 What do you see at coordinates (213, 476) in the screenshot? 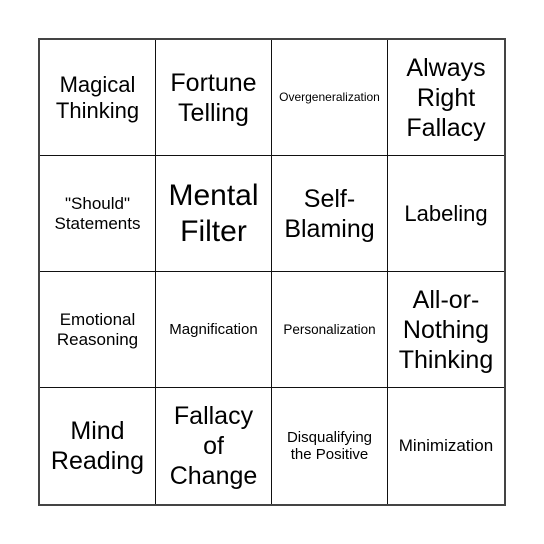
I see `cell-label-line: Change` at bounding box center [213, 476].